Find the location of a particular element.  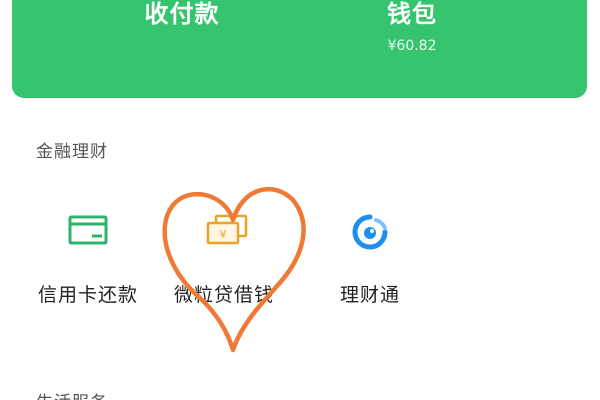

wealth-management-icon is located at coordinates (370, 230).